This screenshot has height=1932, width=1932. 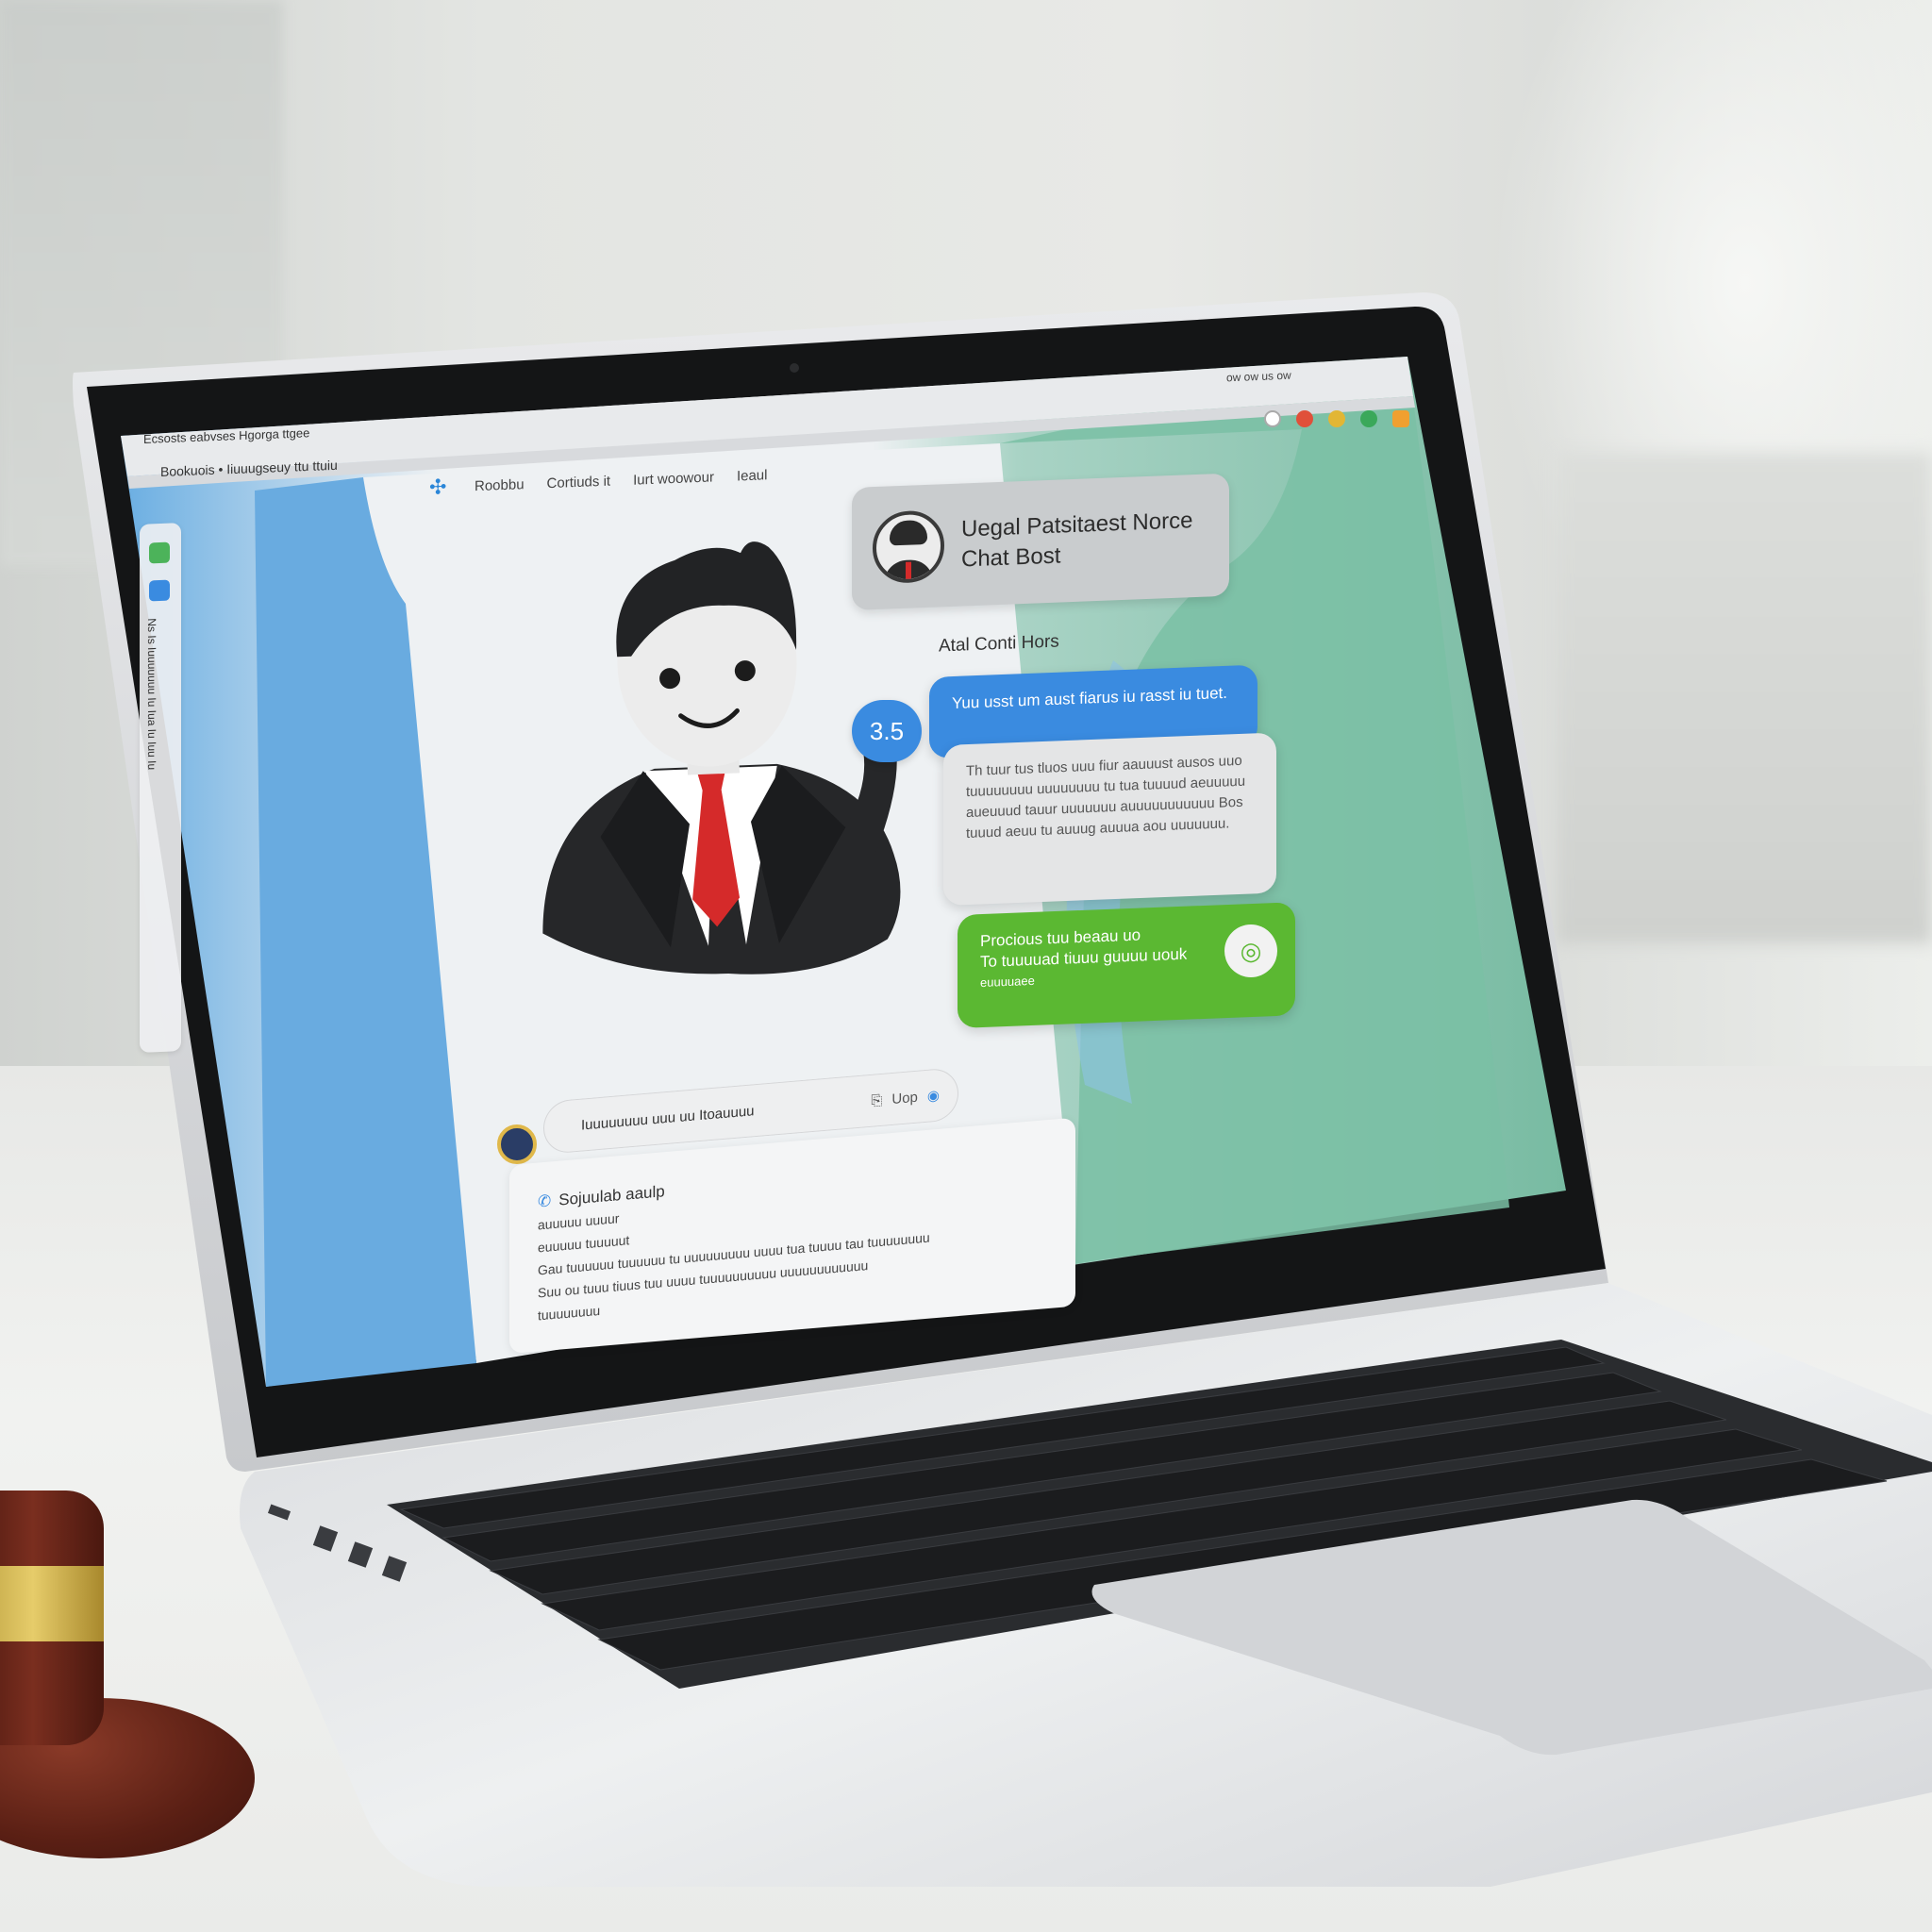 What do you see at coordinates (517, 1144) in the screenshot?
I see `avatar` at bounding box center [517, 1144].